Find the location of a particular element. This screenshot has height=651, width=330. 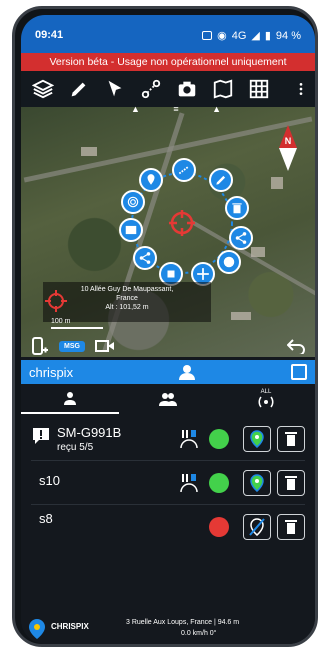

user-name: chrispix is located at coordinates (51, 372).